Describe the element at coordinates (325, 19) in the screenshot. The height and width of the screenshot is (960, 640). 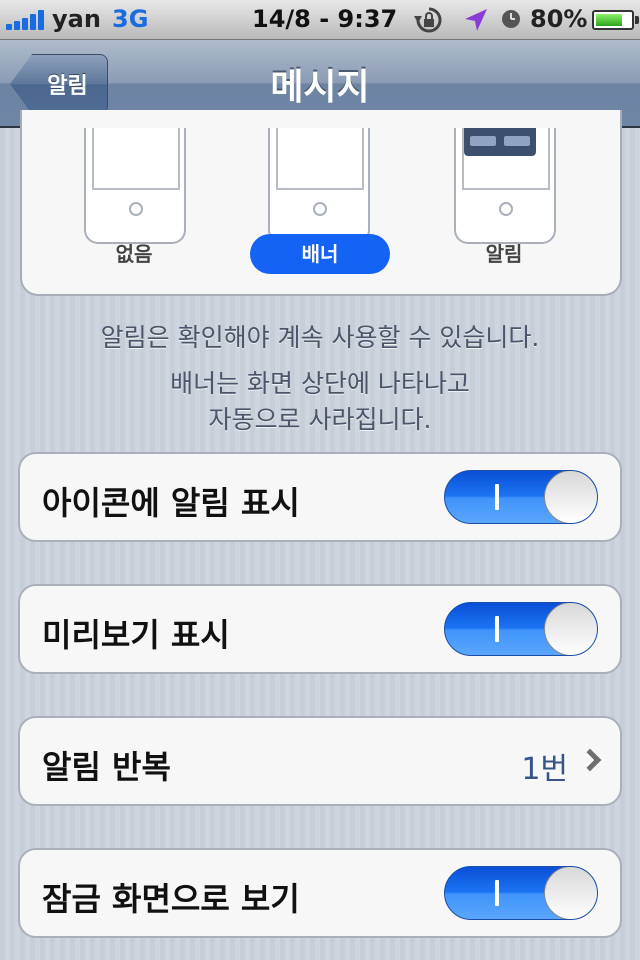
I see `status-time: 14/8 - 9:37` at that location.